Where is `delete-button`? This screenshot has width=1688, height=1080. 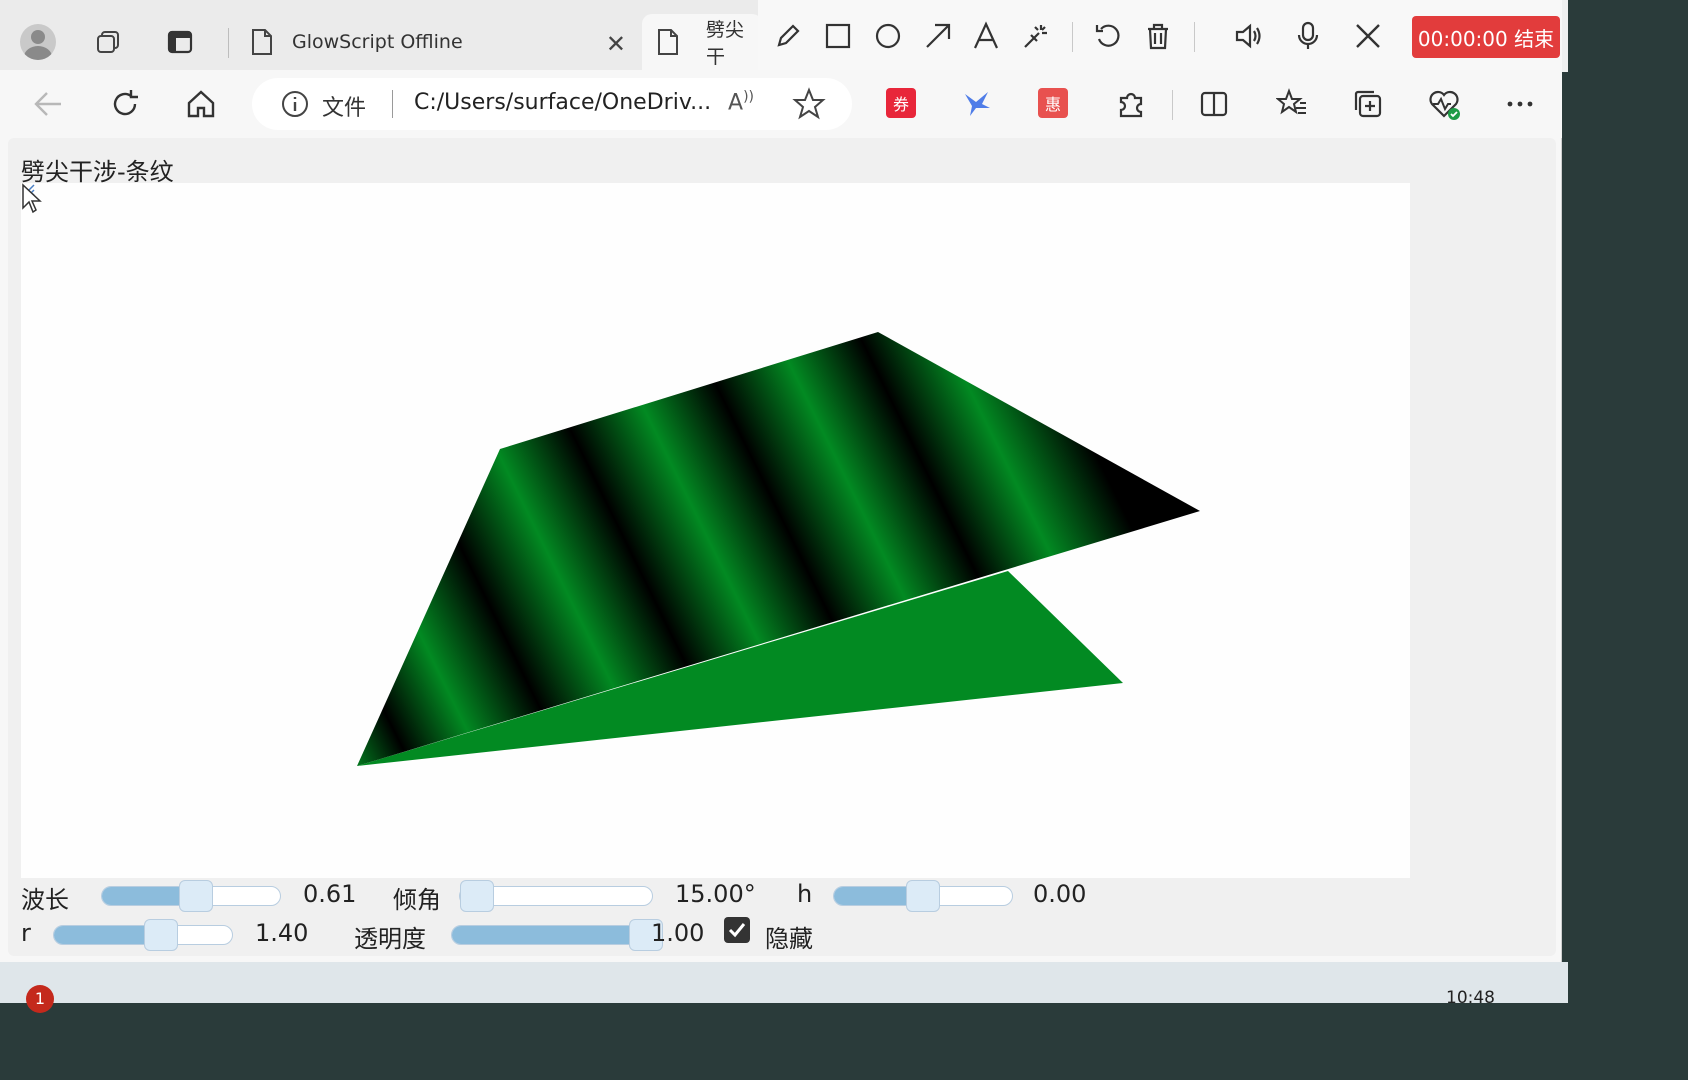 delete-button is located at coordinates (1158, 36).